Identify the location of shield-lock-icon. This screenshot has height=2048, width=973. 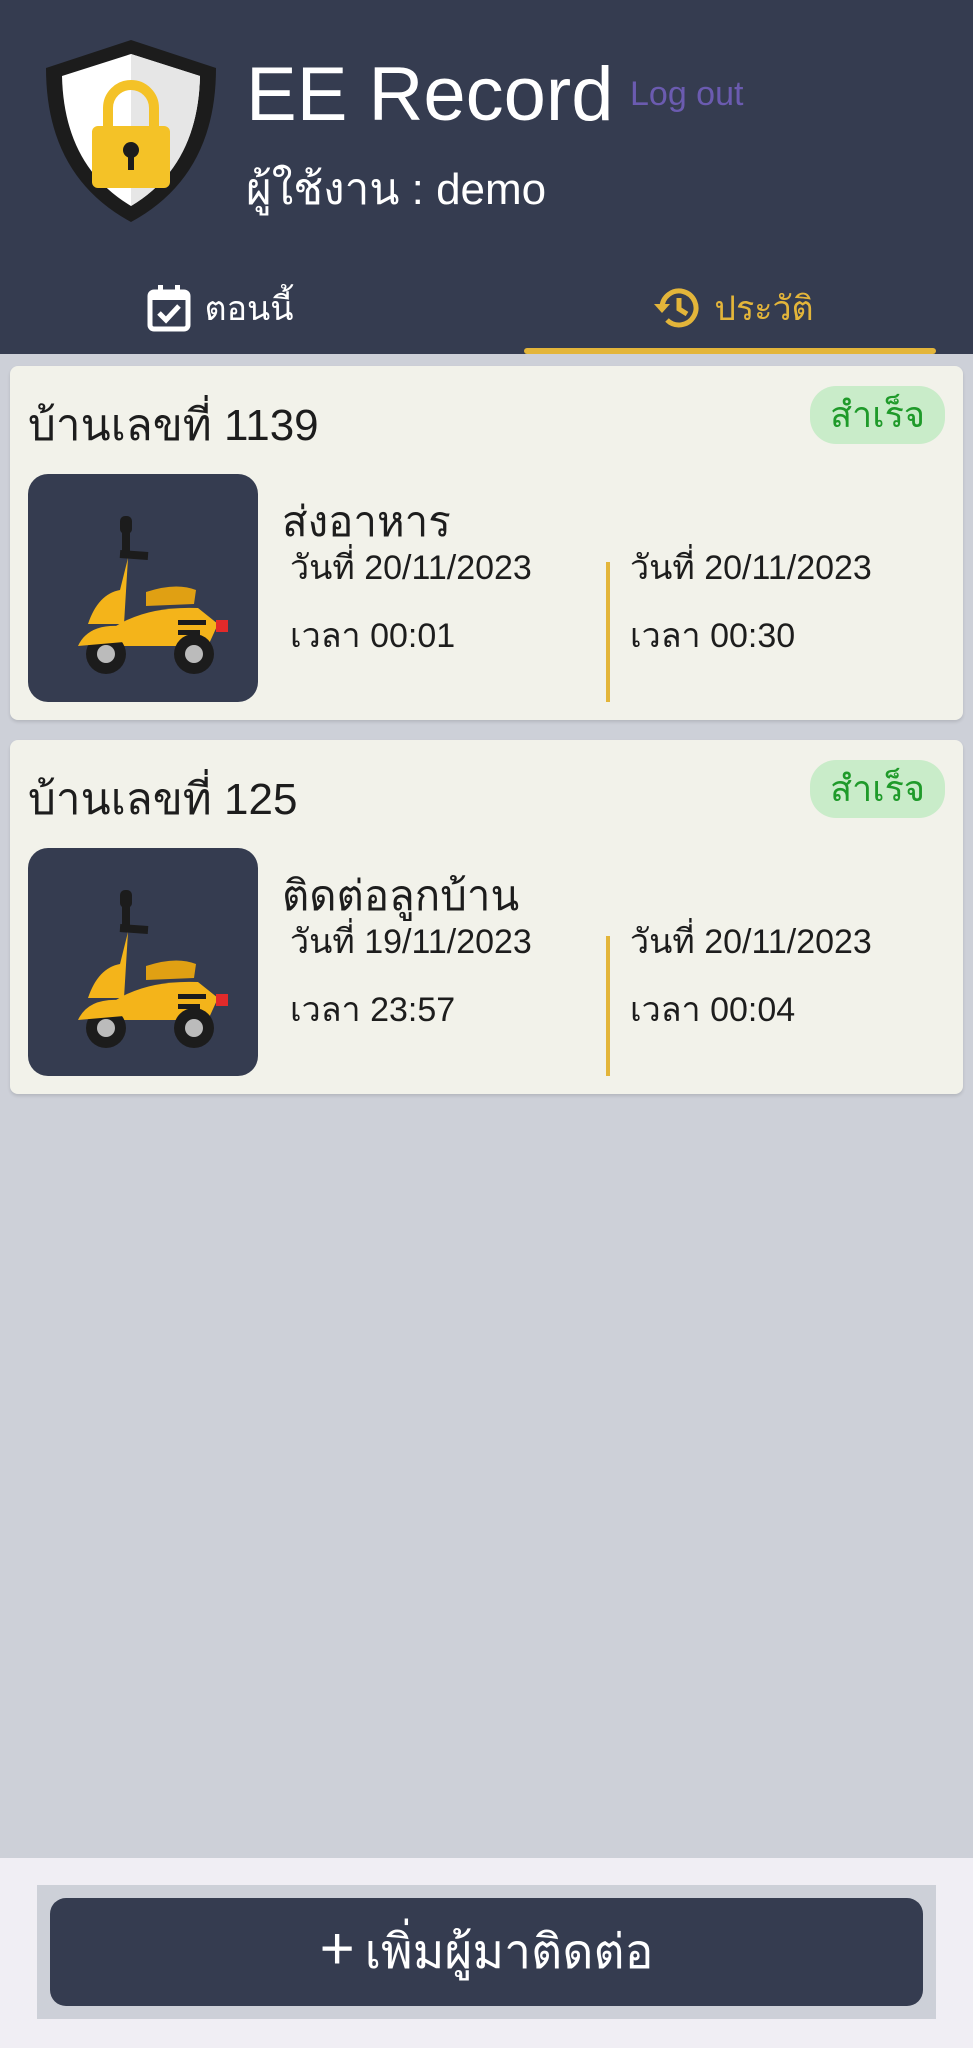
(131, 131).